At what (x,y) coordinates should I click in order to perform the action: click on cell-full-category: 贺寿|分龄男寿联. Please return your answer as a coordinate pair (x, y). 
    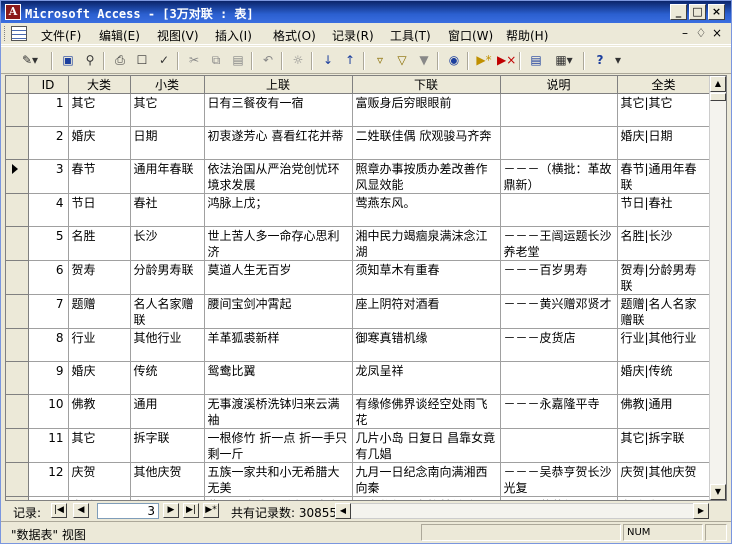
    Looking at the image, I should click on (664, 277).